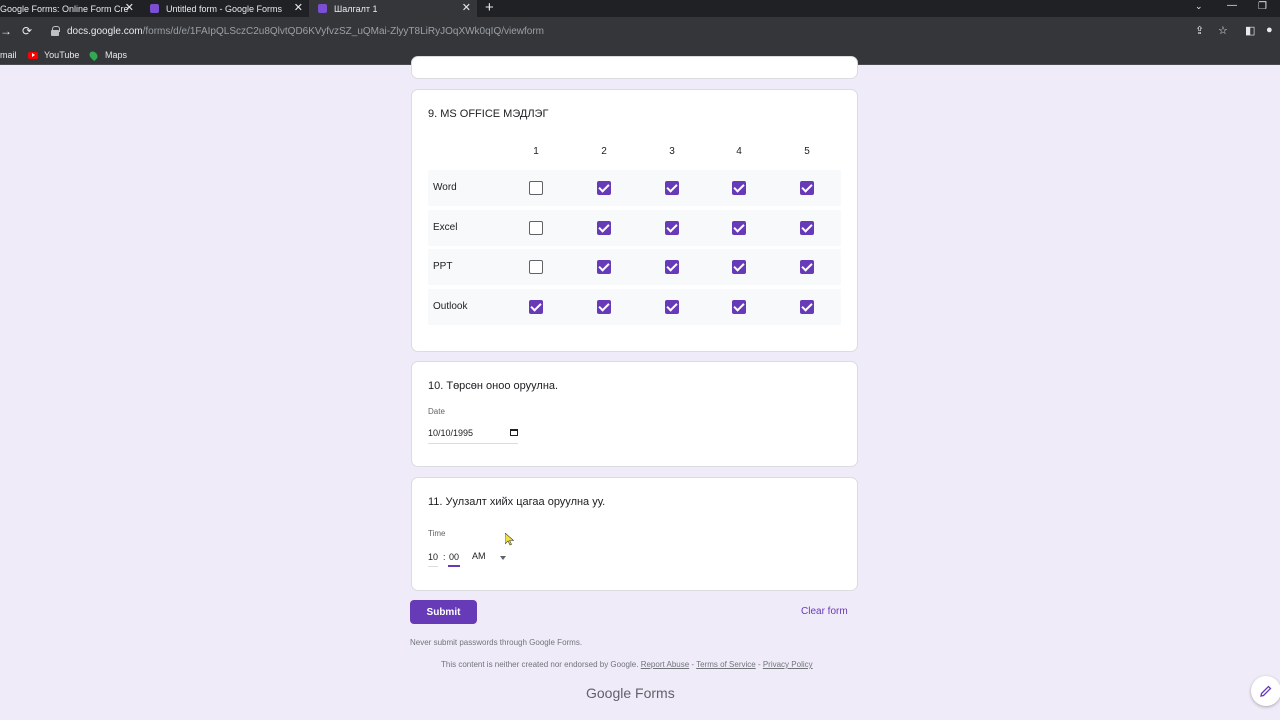 Image resolution: width=1280 pixels, height=720 pixels. Describe the element at coordinates (1262, 6) in the screenshot. I see `restore-icon: ❐` at that location.